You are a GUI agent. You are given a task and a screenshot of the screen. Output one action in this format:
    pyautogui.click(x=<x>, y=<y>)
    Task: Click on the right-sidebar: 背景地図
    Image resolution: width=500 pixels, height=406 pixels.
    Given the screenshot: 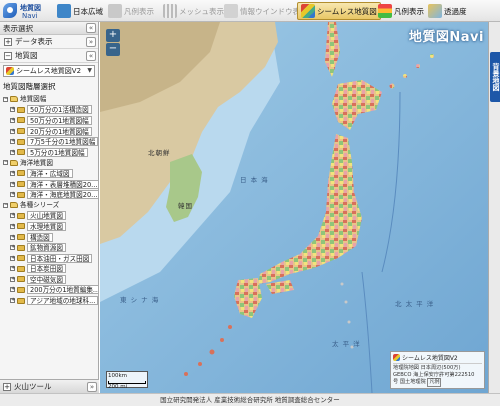 What is the action you would take?
    pyautogui.click(x=494, y=207)
    